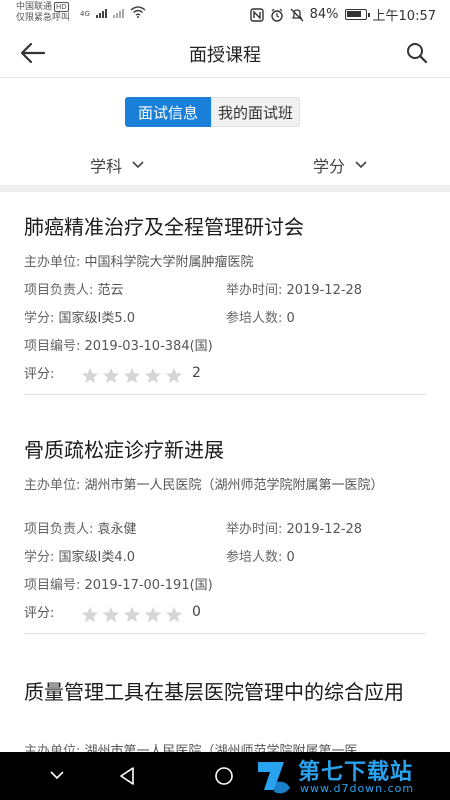 This screenshot has width=450, height=800. Describe the element at coordinates (164, 227) in the screenshot. I see `course-title: 肺癌精准治疗及全程管理研讨会` at that location.